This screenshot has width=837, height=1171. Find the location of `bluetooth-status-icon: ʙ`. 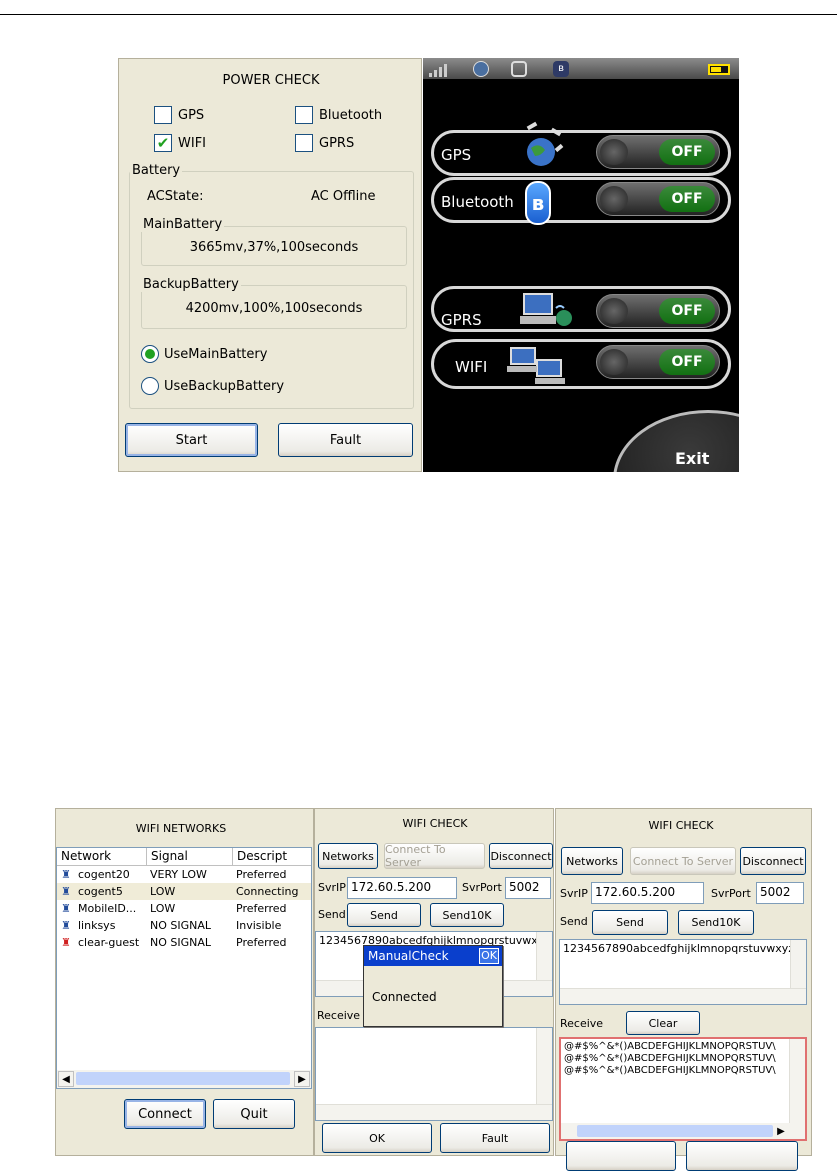

bluetooth-status-icon: ʙ is located at coordinates (561, 69).